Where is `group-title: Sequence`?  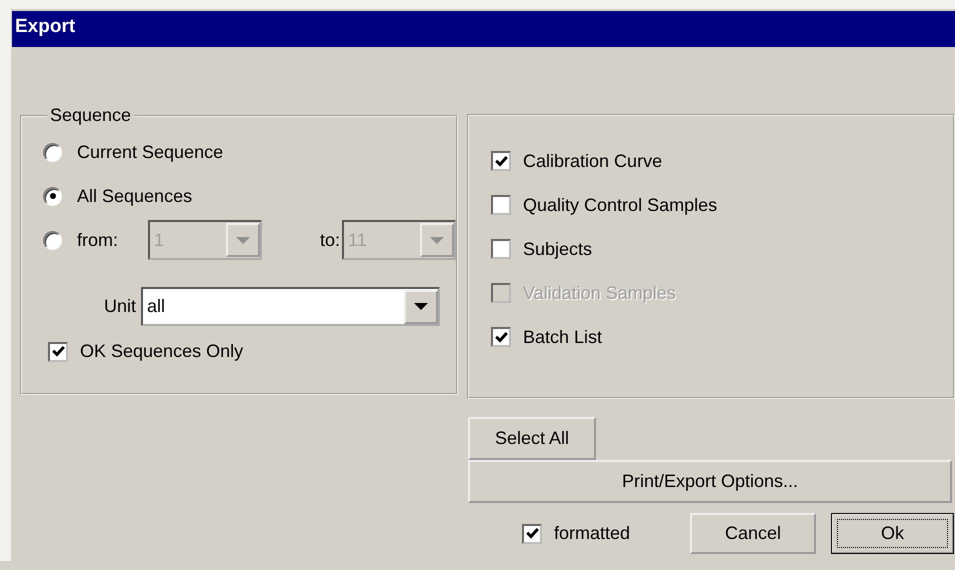 group-title: Sequence is located at coordinates (90, 115).